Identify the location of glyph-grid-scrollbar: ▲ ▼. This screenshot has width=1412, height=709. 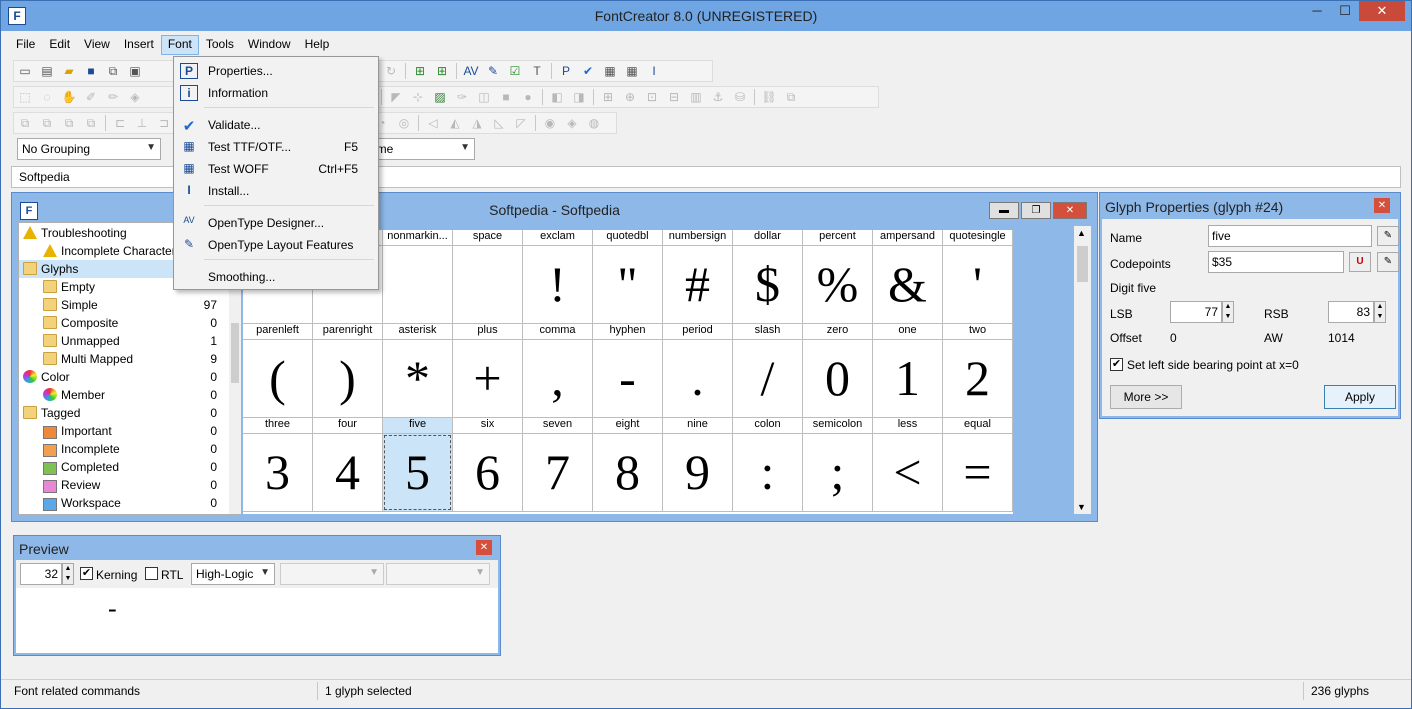
(1082, 370).